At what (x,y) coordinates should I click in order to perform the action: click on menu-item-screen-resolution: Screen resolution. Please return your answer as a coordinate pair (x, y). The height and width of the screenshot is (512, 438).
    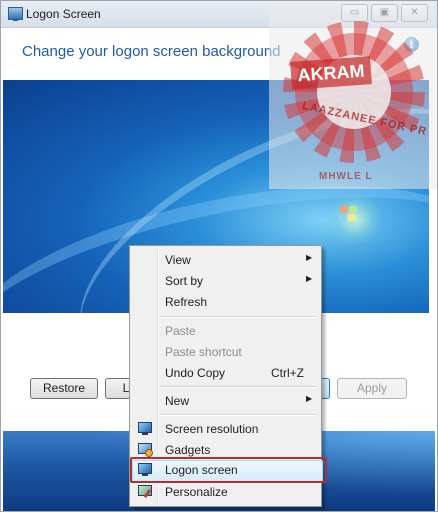
    Looking at the image, I should click on (225, 429).